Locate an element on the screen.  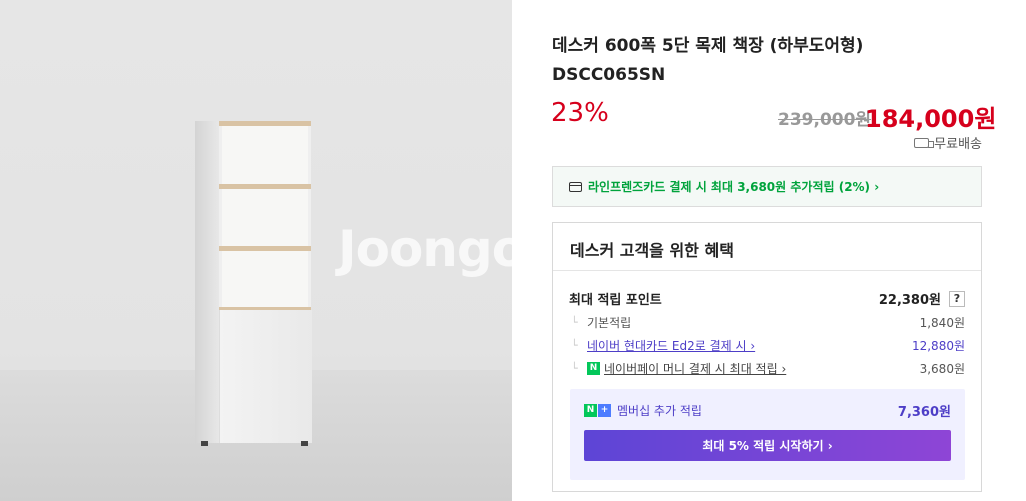
npay-icon: N is located at coordinates (593, 368).